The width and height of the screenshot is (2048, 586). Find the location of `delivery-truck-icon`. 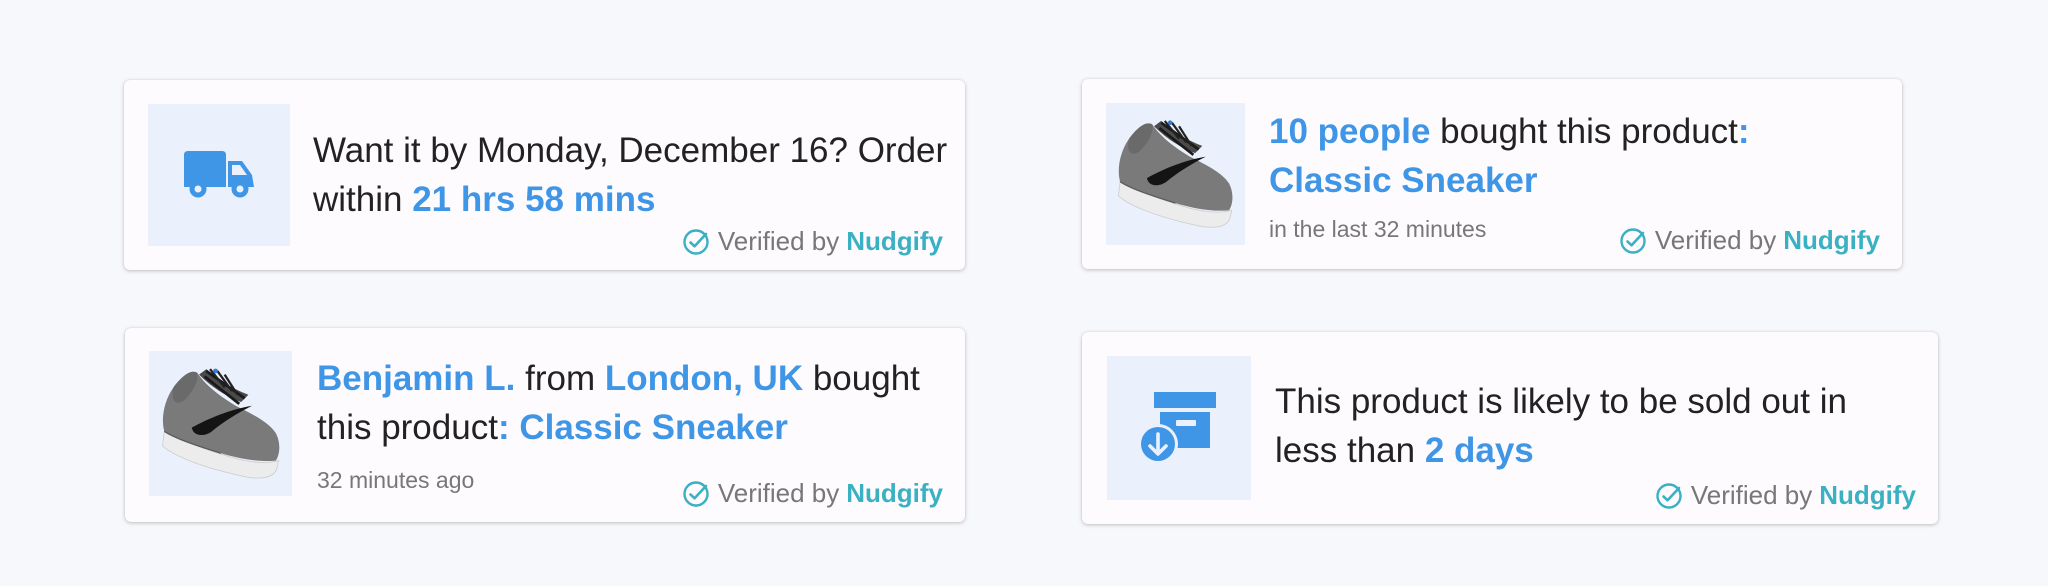

delivery-truck-icon is located at coordinates (219, 174).